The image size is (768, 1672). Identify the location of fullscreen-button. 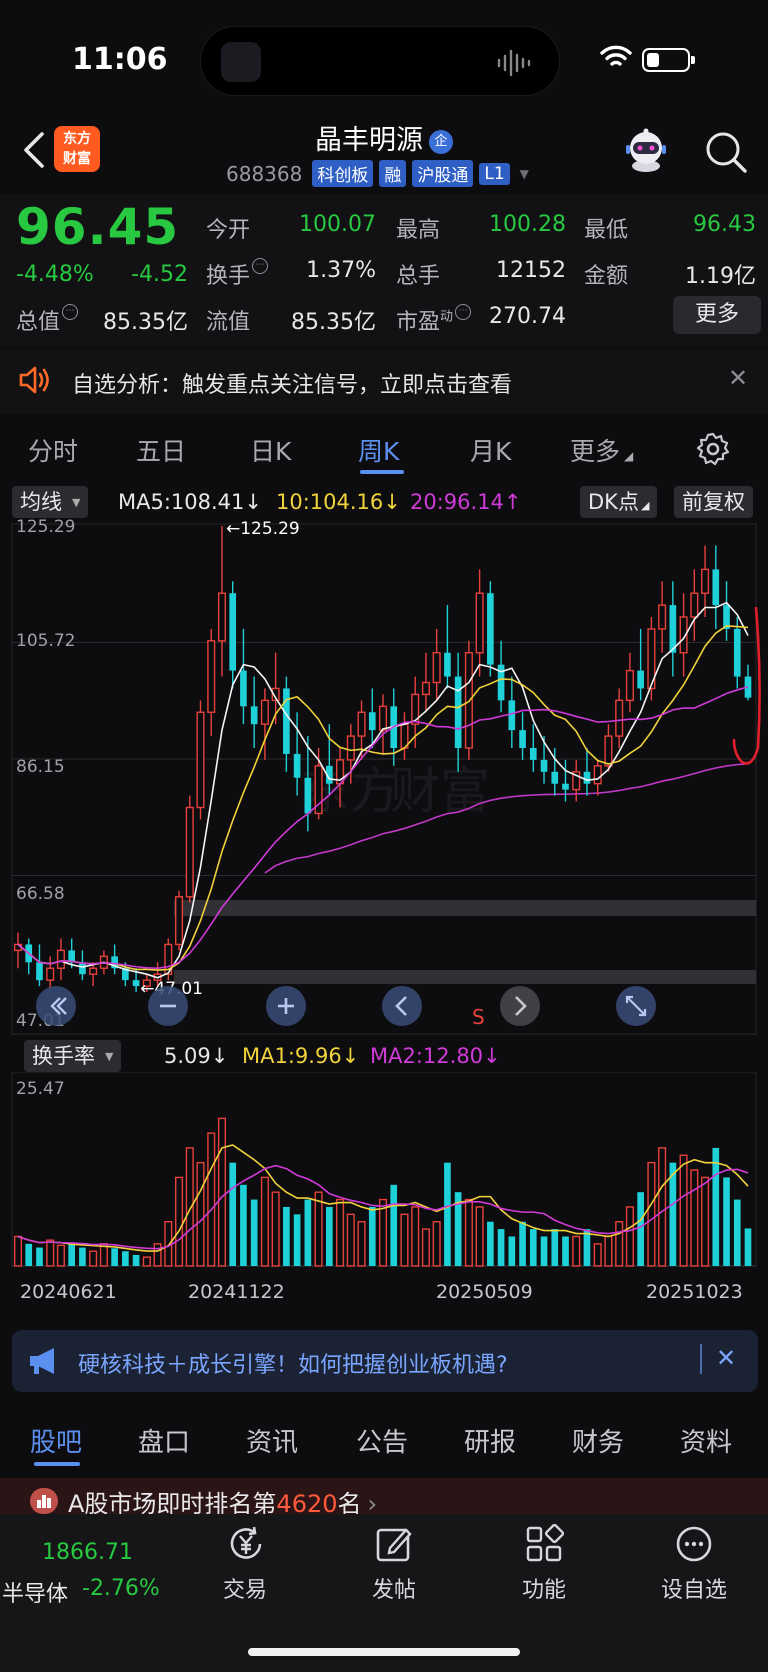
(636, 1006).